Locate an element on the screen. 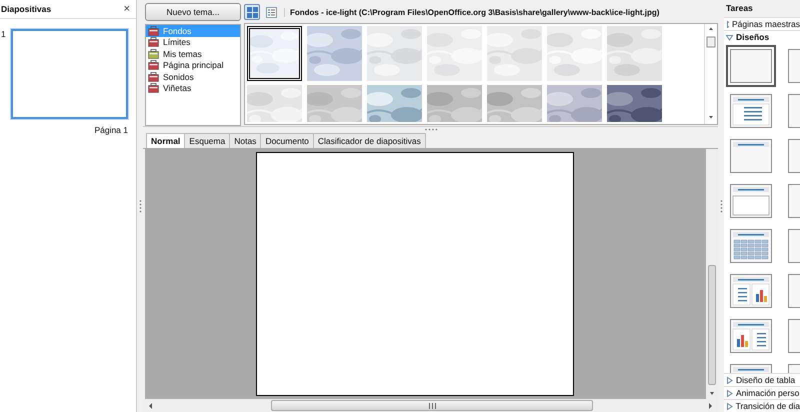 The image size is (800, 412). view-tab: Clasificador de diapositivas is located at coordinates (369, 140).